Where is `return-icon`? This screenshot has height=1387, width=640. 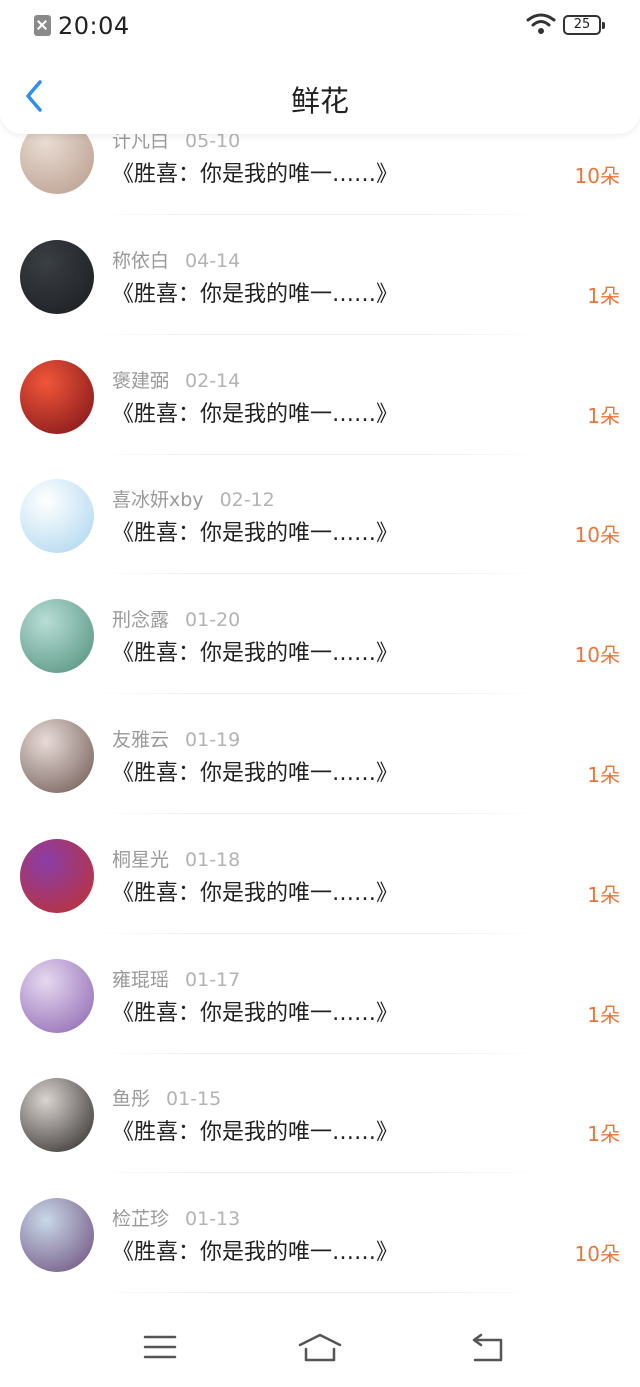 return-icon is located at coordinates (487, 1347).